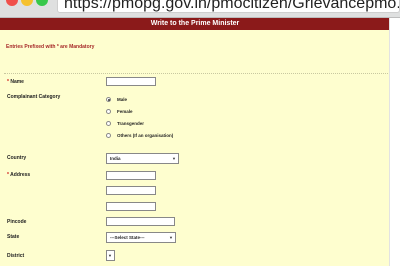  Describe the element at coordinates (131, 206) in the screenshot. I see `address-line3-input` at that location.